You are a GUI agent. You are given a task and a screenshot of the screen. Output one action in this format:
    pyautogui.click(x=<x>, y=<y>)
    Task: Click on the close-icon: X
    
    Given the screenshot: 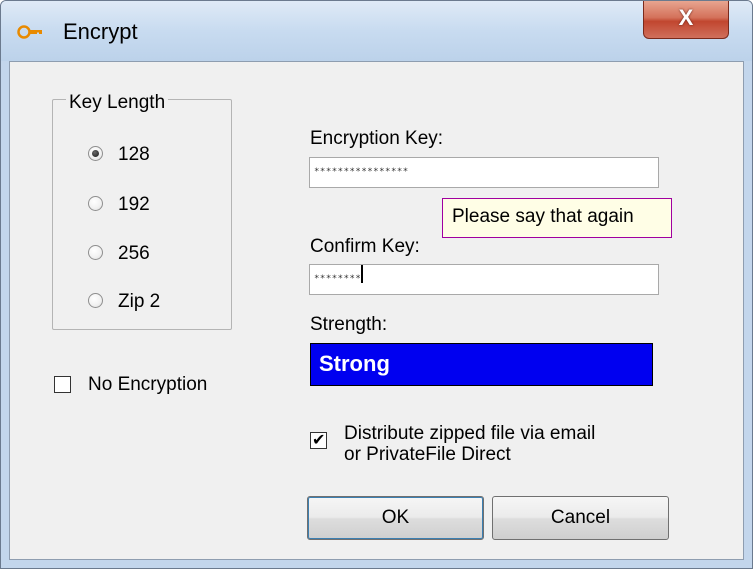 What is the action you would take?
    pyautogui.click(x=686, y=17)
    